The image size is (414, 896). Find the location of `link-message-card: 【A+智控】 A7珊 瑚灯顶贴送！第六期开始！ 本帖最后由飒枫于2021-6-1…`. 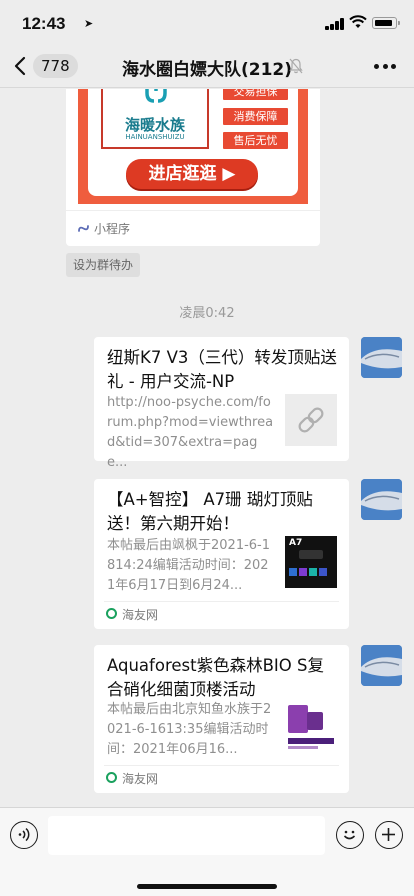

link-message-card: 【A+智控】 A7珊 瑚灯顶贴送！第六期开始！ 本帖最后由飒枫于2021-6-1… is located at coordinates (221, 554).